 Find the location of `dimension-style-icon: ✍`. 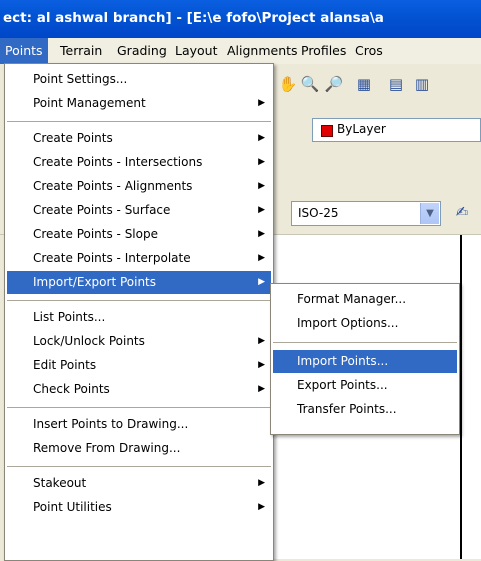

dimension-style-icon: ✍ is located at coordinates (462, 212).